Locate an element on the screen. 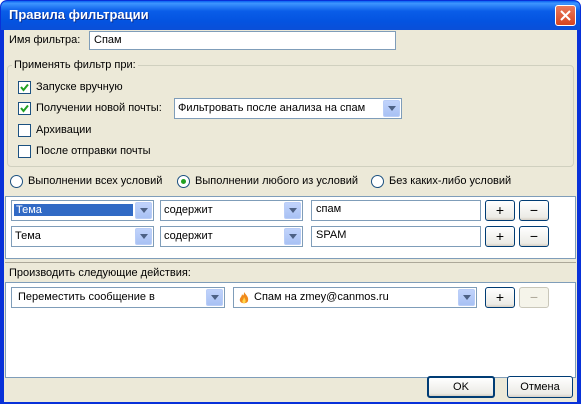 The width and height of the screenshot is (581, 404). action-type-select: Переместить сообщение в is located at coordinates (118, 297).